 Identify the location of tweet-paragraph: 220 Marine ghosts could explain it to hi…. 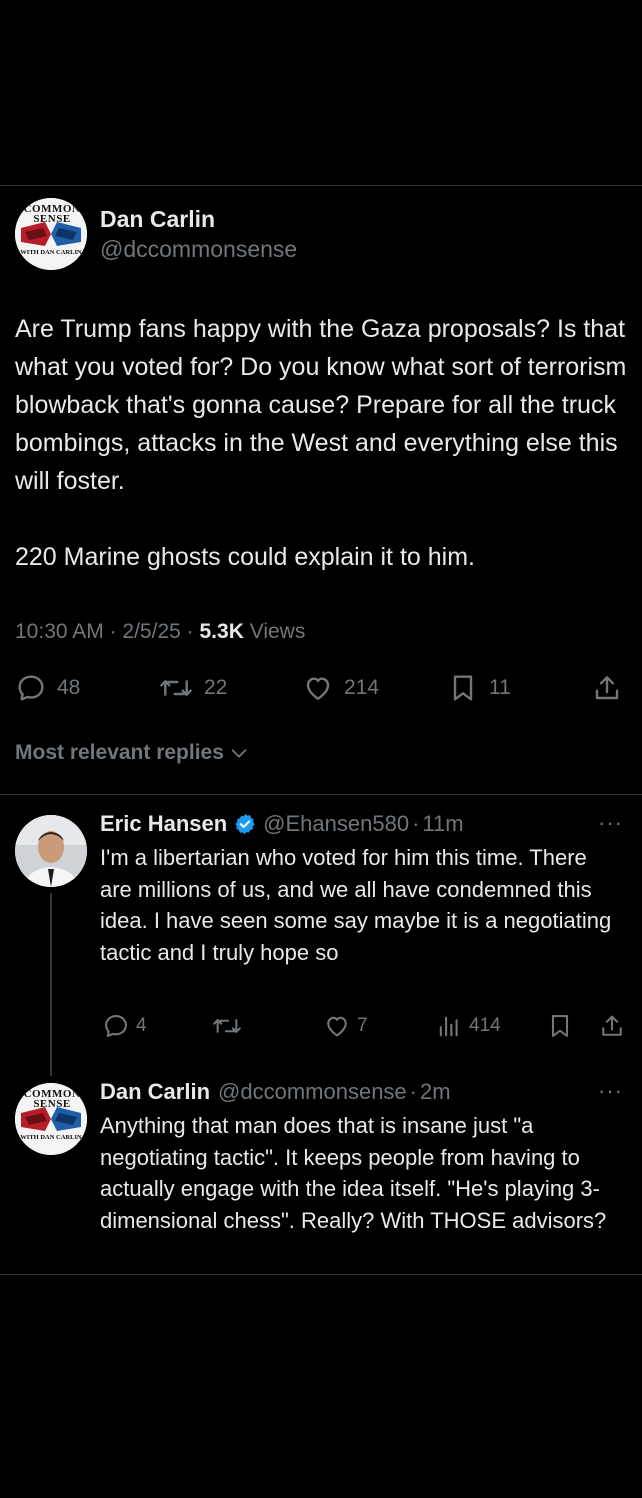
(245, 557).